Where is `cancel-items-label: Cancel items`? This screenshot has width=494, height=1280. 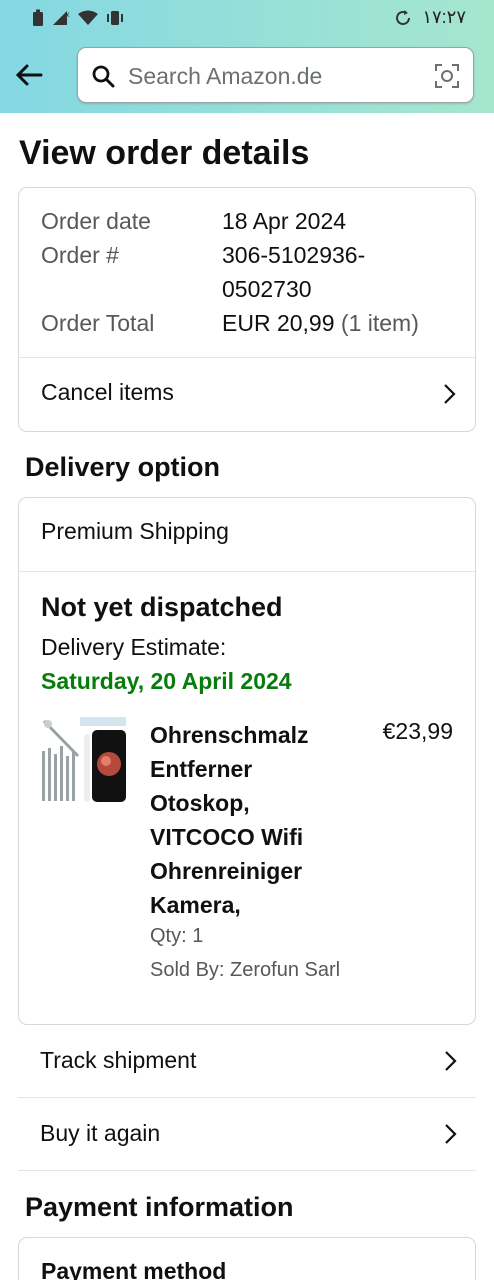
cancel-items-label: Cancel items is located at coordinates (107, 392).